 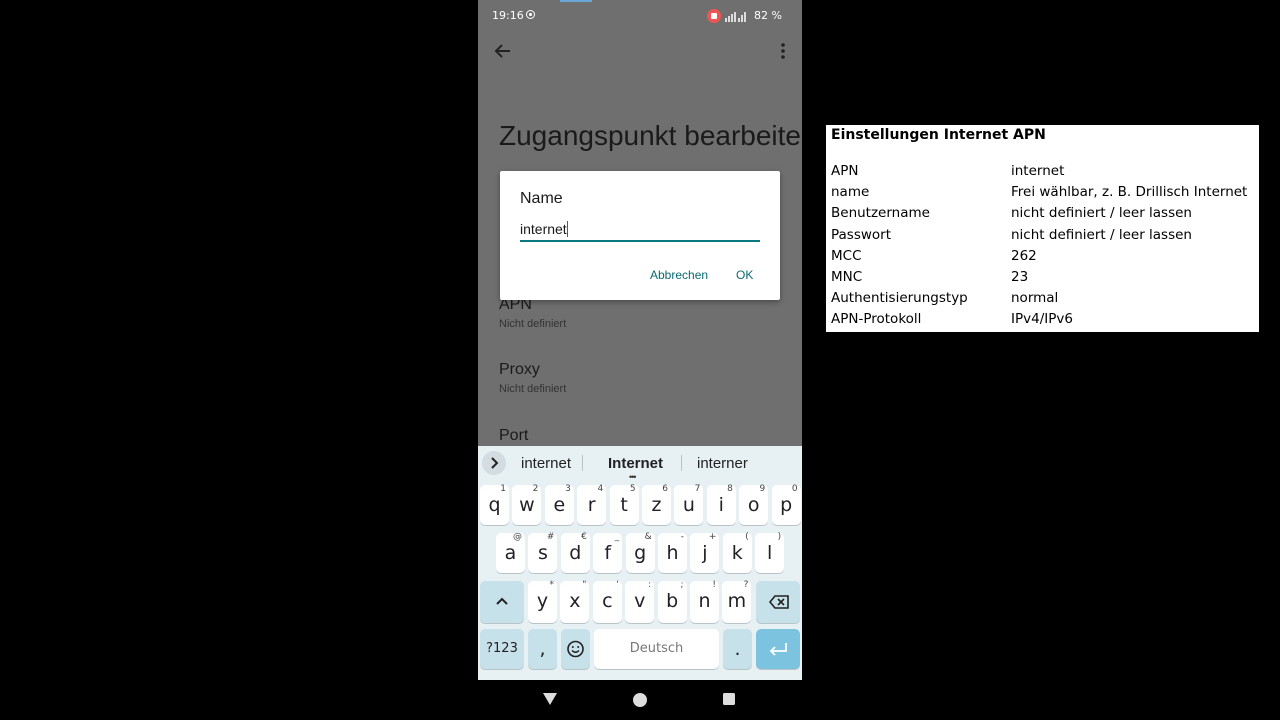 I want to click on nav-home-icon, so click(x=640, y=700).